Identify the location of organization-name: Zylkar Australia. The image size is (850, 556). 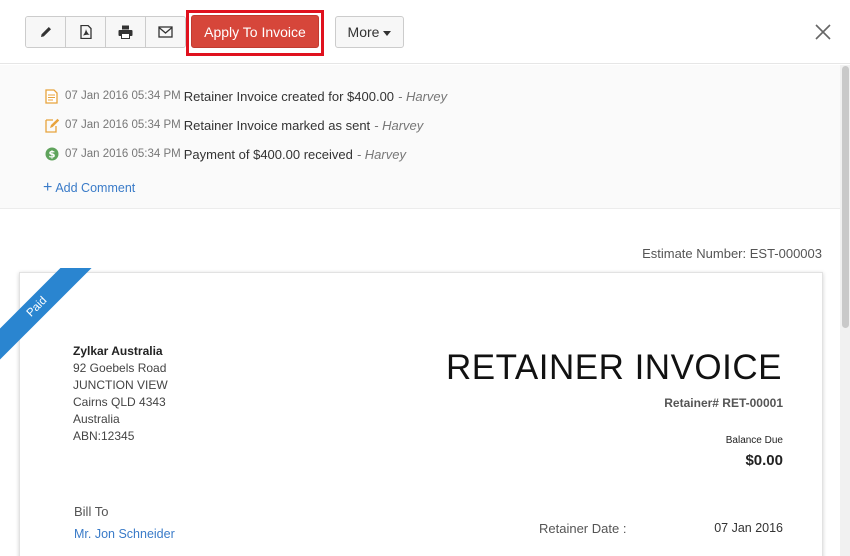
(118, 351).